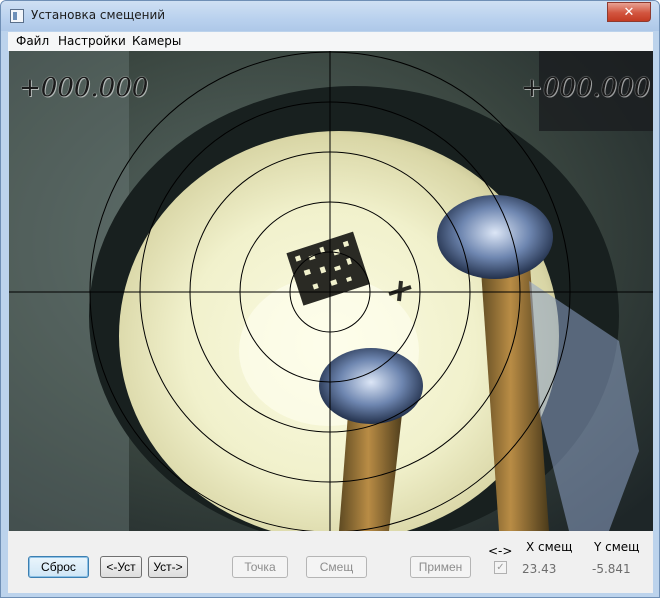 Image resolution: width=660 pixels, height=598 pixels. I want to click on coordinate-readout-left: +000.000, so click(84, 88).